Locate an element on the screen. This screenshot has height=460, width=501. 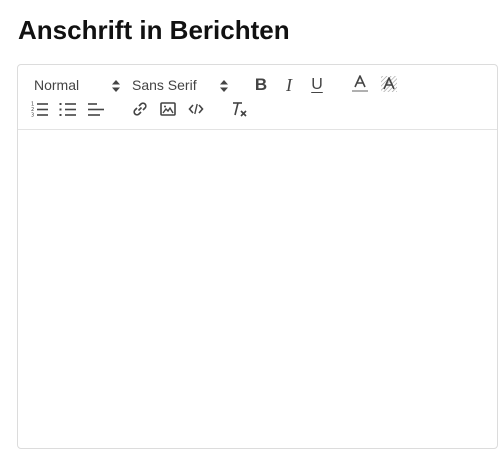
link-icon is located at coordinates (140, 109).